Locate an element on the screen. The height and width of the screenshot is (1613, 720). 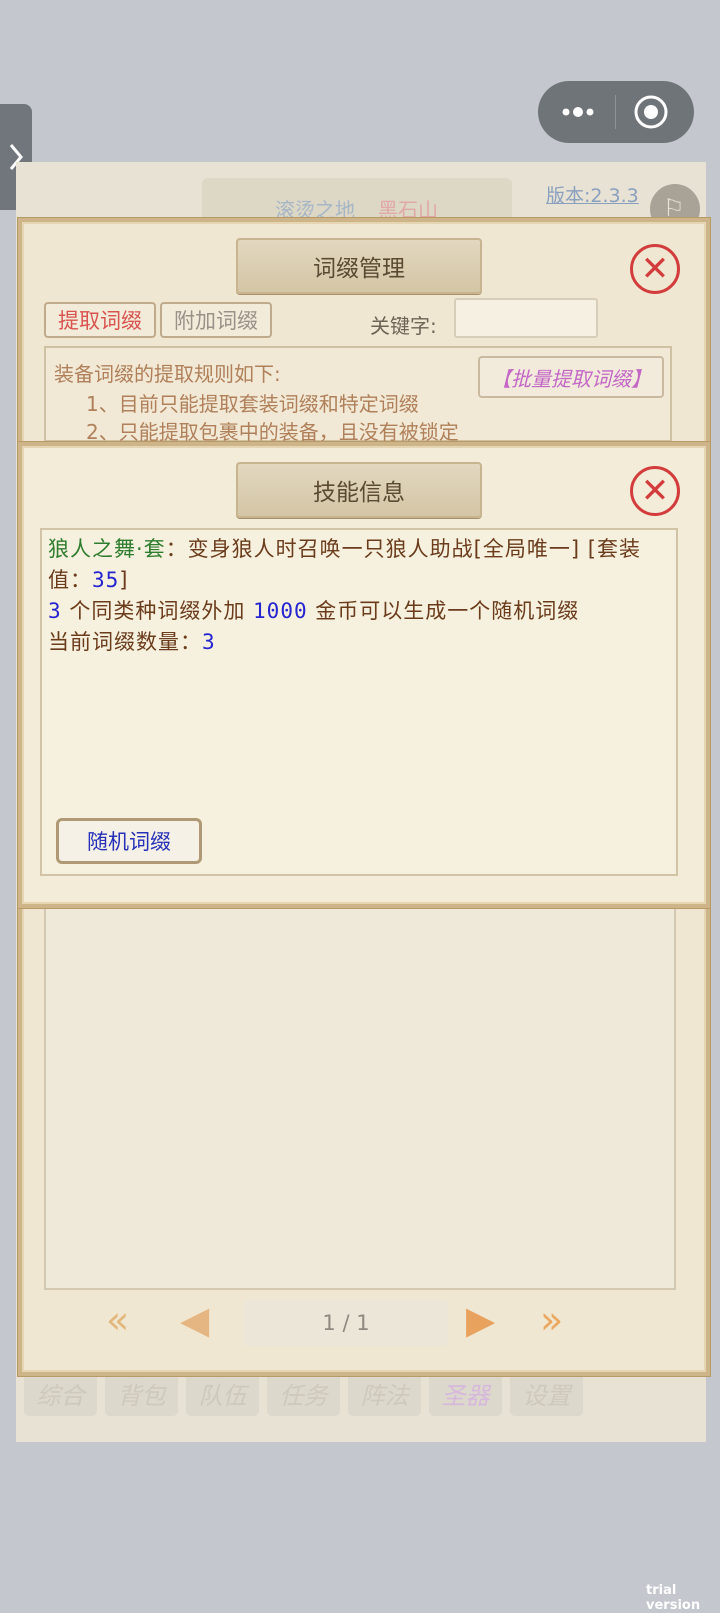
nav-item-formation: 阵法 is located at coordinates (384, 1393).